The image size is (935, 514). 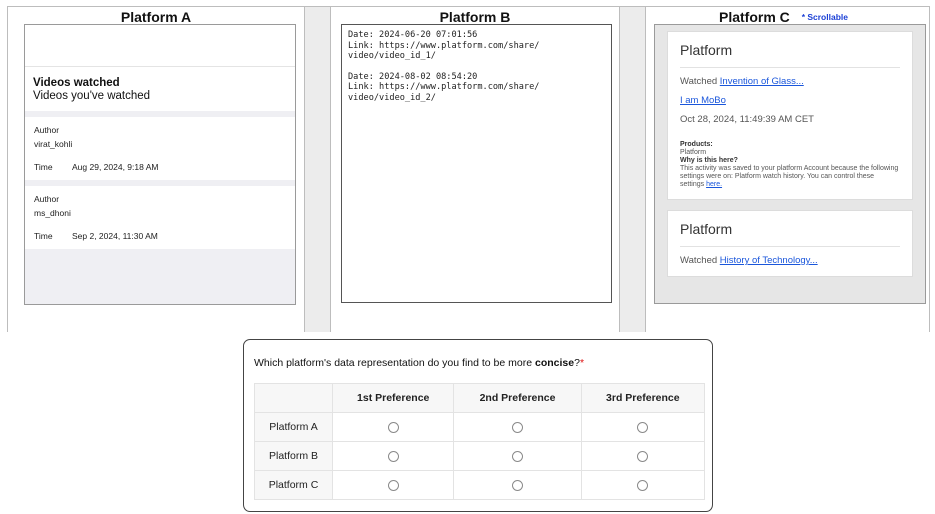 What do you see at coordinates (790, 100) in the screenshot?
I see `channel-line: I am MoBo` at bounding box center [790, 100].